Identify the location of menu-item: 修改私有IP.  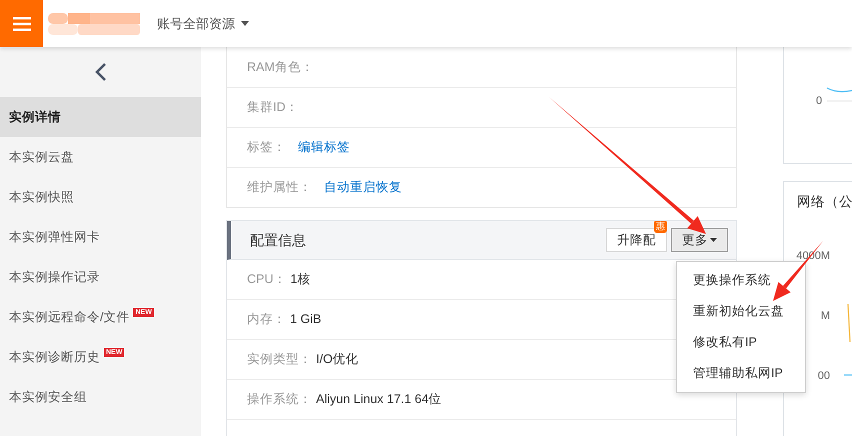
(741, 342).